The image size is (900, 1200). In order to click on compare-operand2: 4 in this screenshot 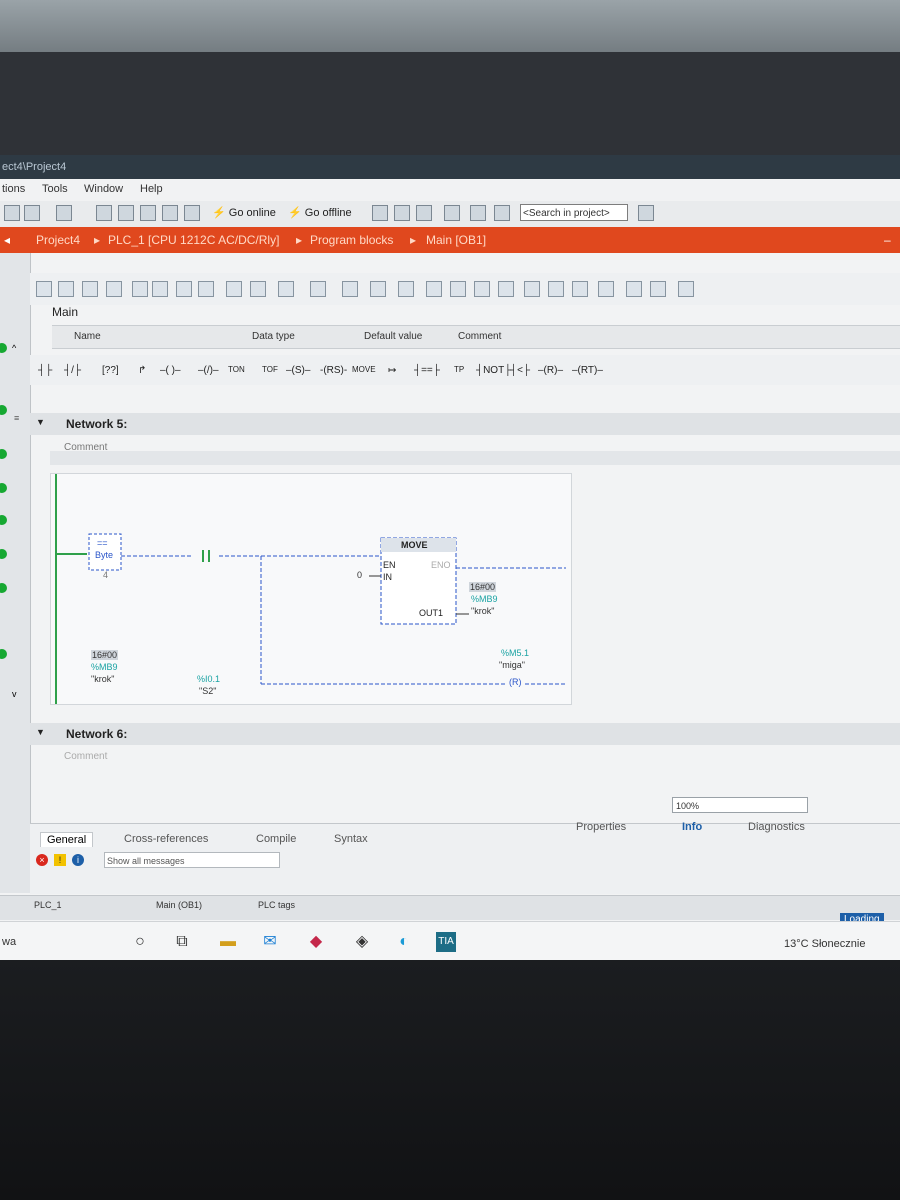, I will do `click(105, 575)`.